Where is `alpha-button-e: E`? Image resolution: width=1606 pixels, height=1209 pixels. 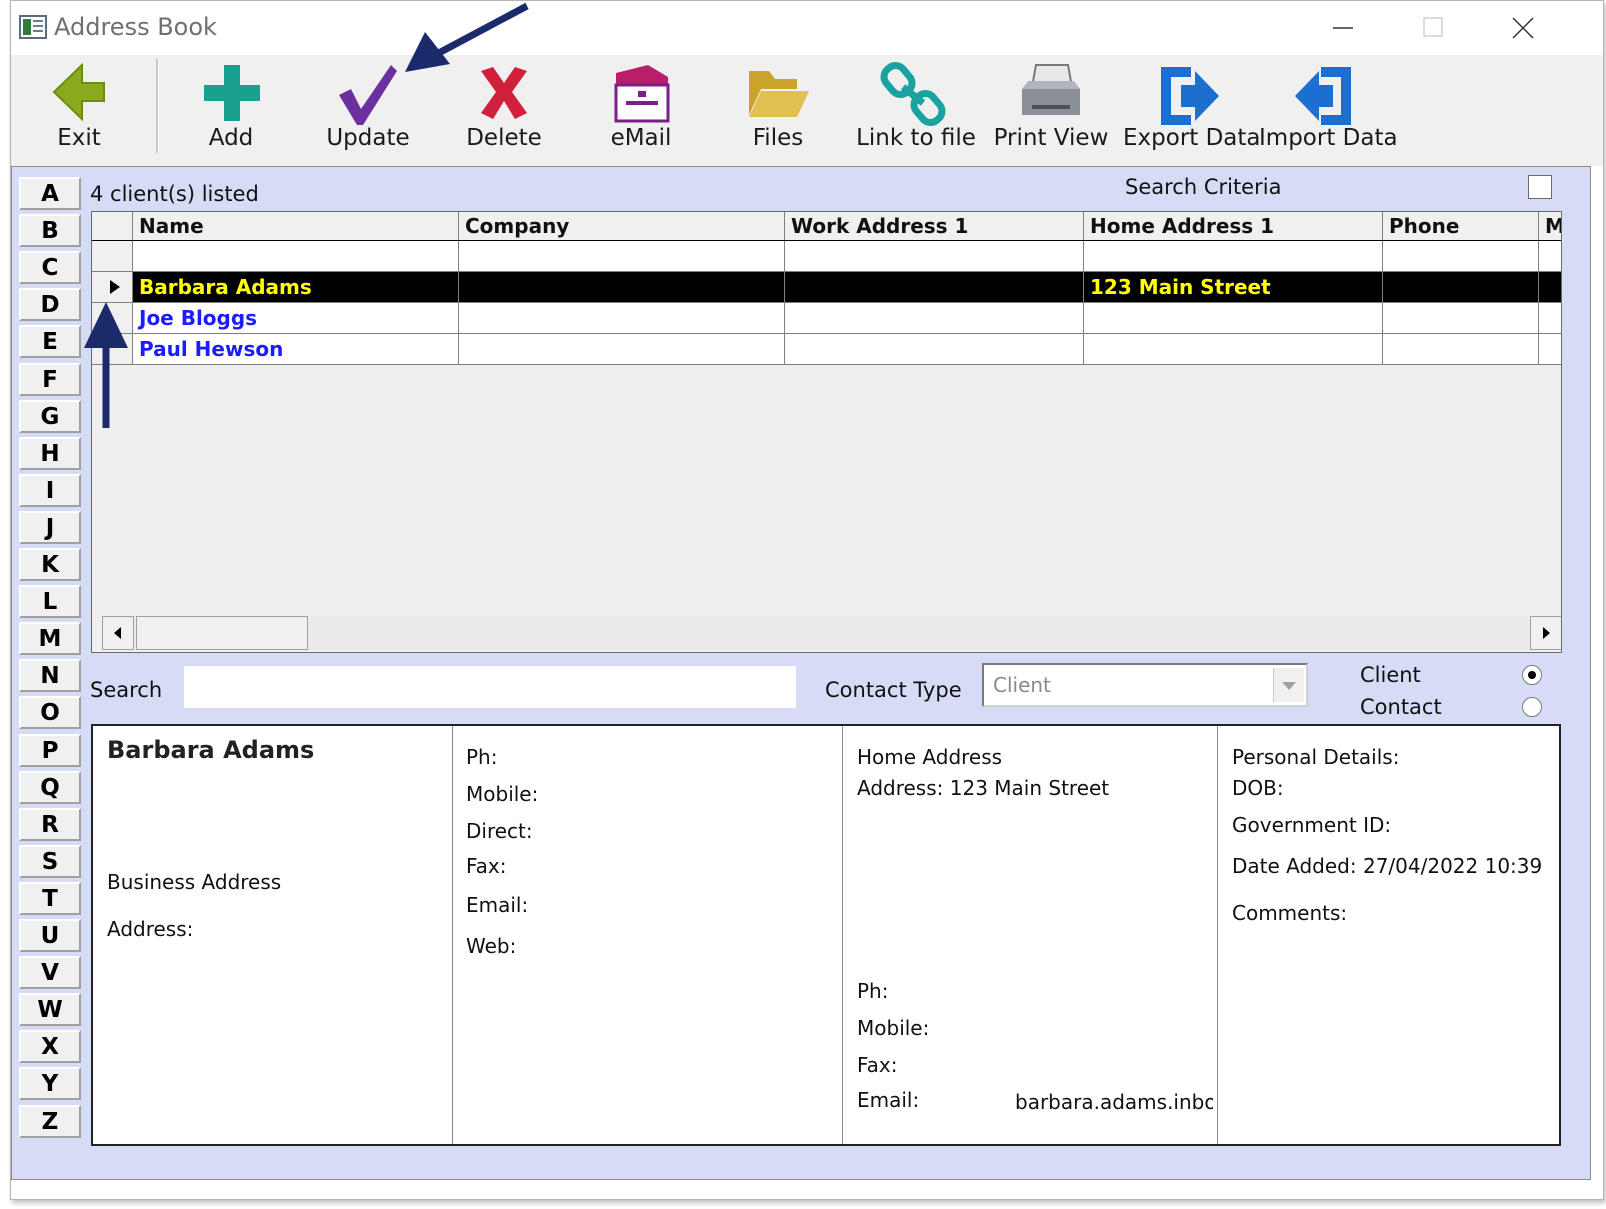
alpha-button-e: E is located at coordinates (50, 341).